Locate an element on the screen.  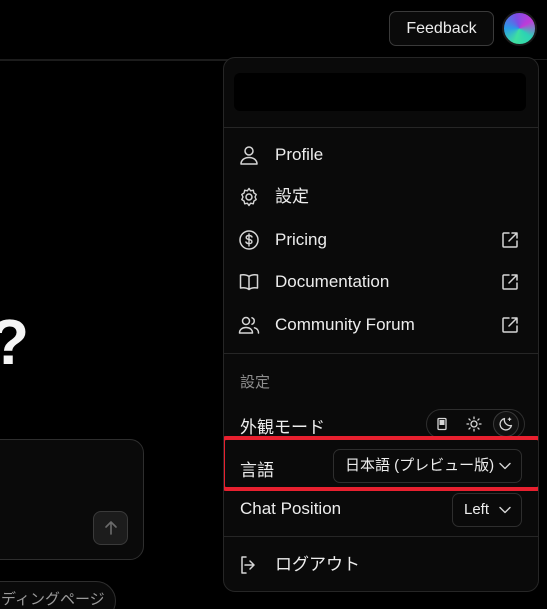
menu-item-label: Community Forum is located at coordinates (345, 324).